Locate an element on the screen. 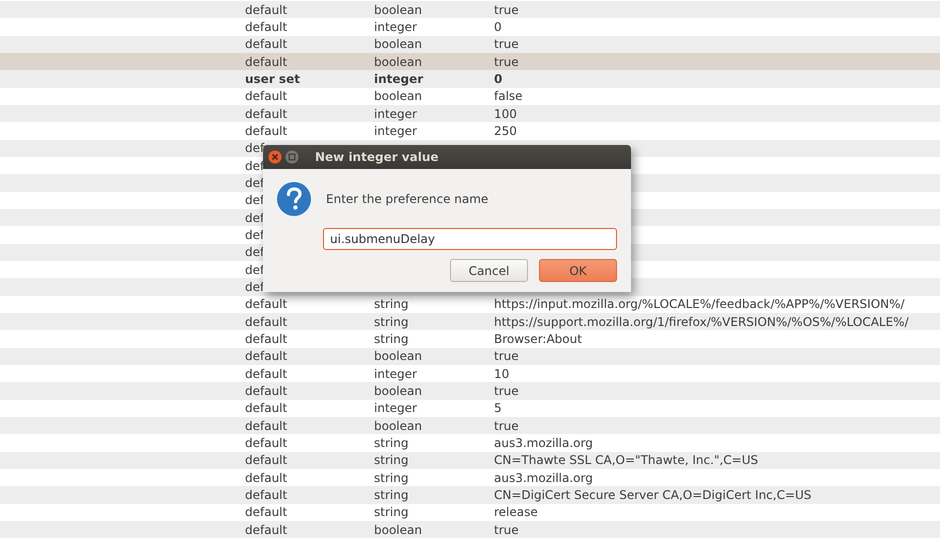  table-cell: false is located at coordinates (508, 96).